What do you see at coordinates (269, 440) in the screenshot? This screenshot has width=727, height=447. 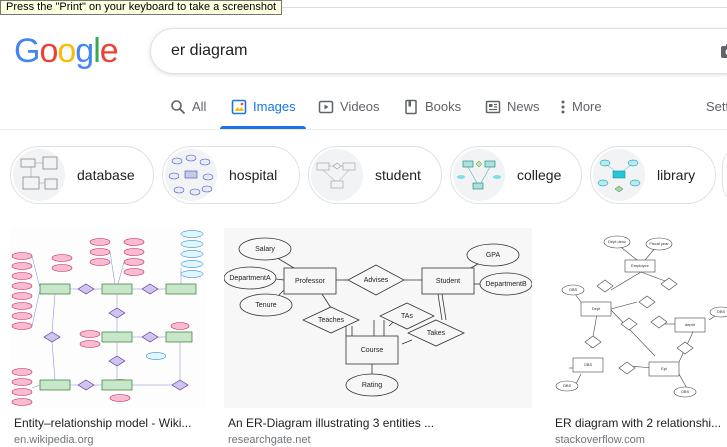 I see `result-source: researchgate.net` at bounding box center [269, 440].